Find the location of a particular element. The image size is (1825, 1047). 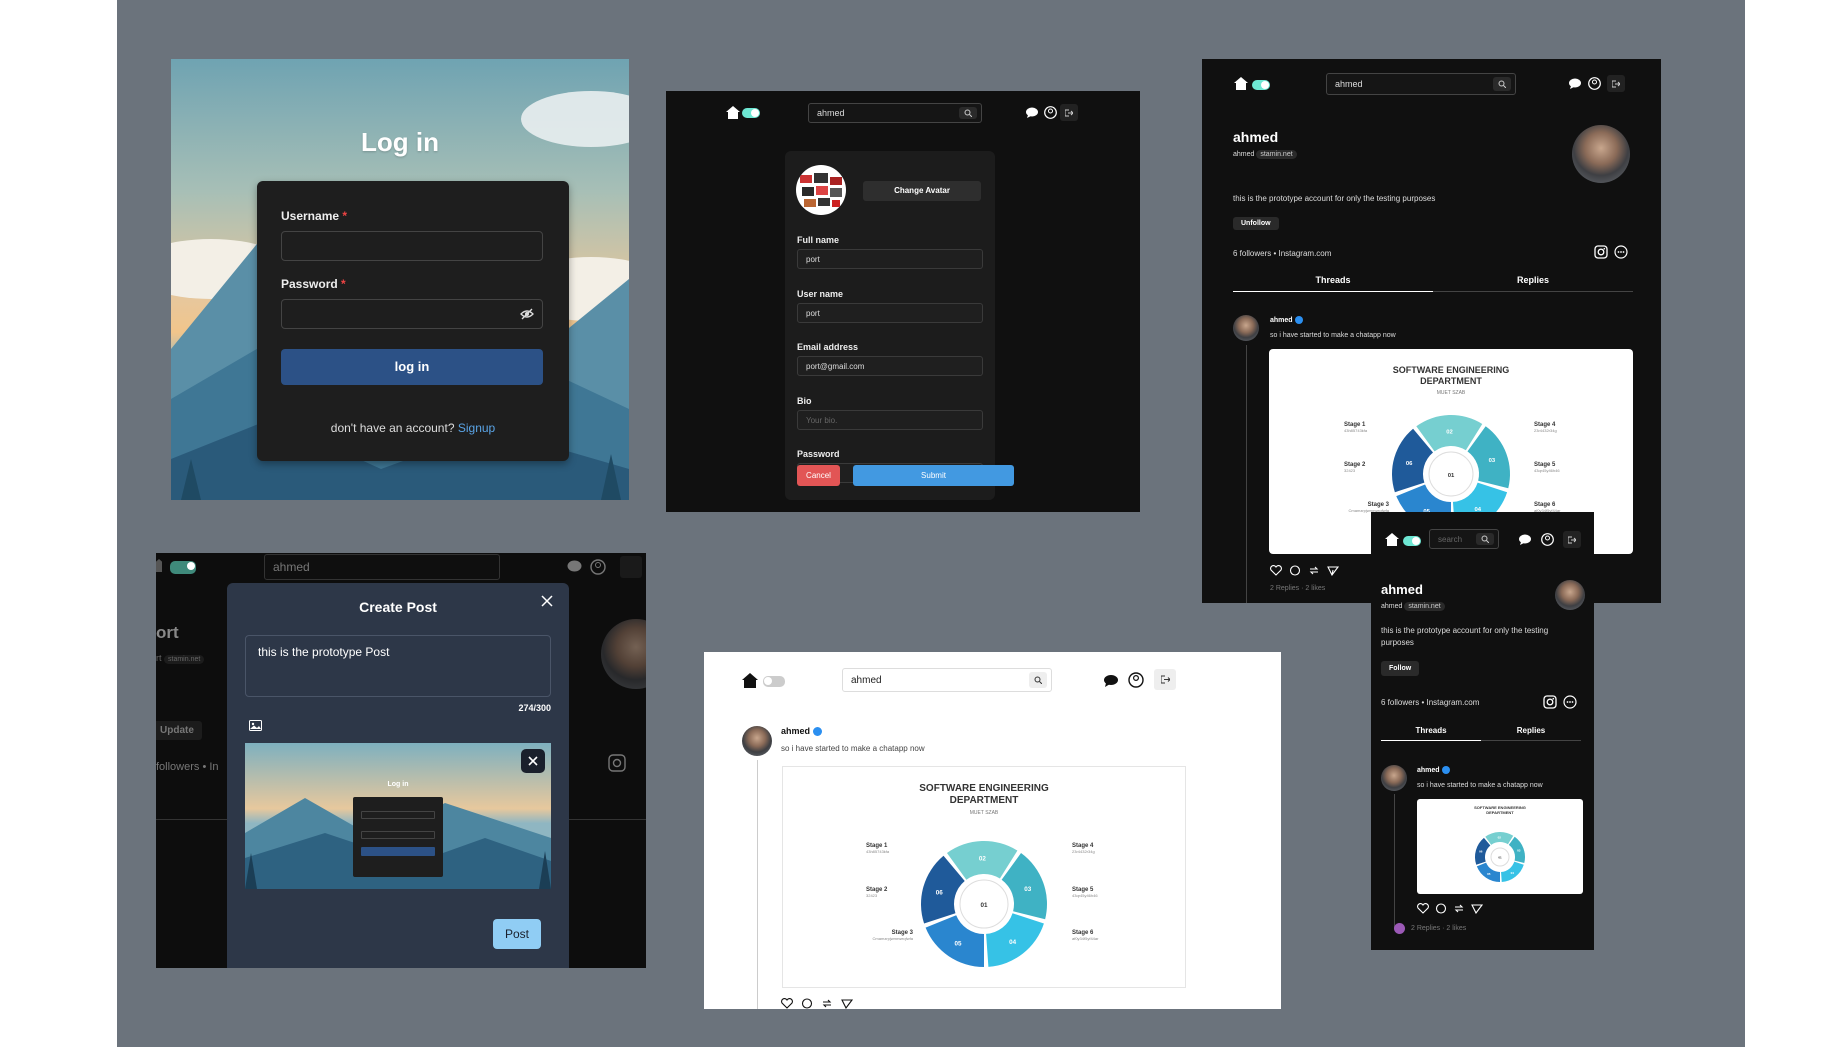

thread-line is located at coordinates (1394, 861).